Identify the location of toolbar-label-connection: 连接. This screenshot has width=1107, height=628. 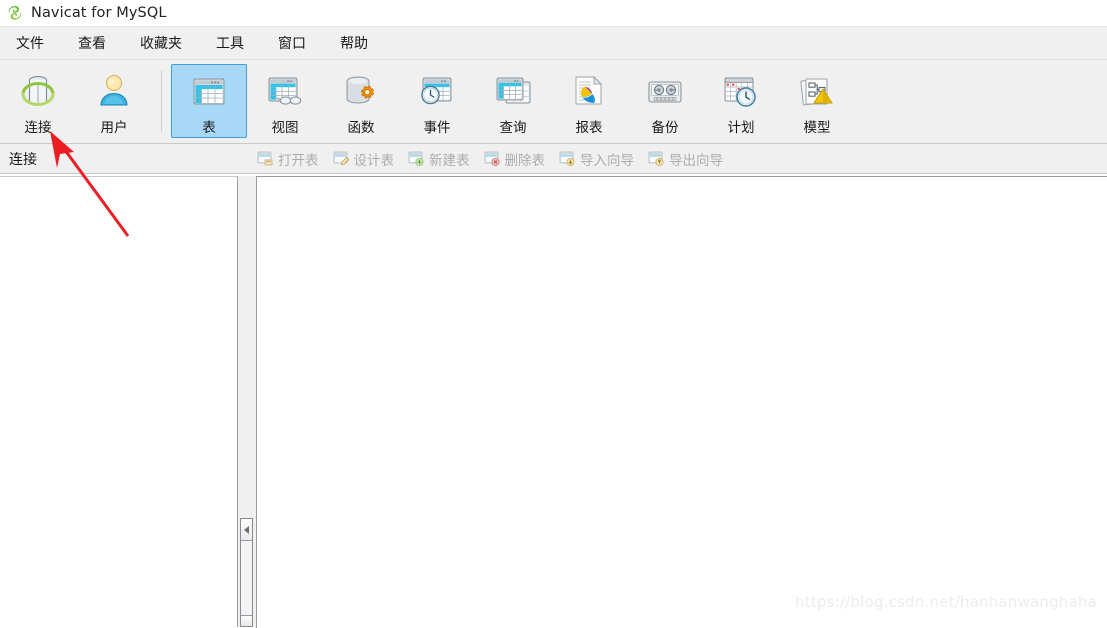
(38, 128).